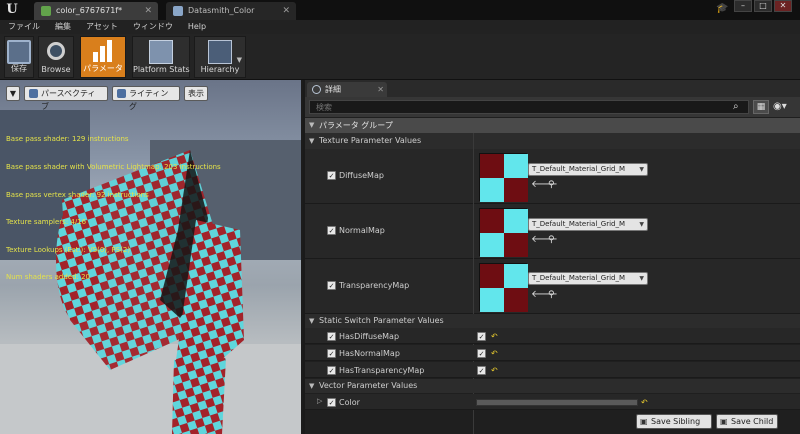 The height and width of the screenshot is (434, 800). Describe the element at coordinates (62, 27) in the screenshot. I see `menu-edit: 編集` at that location.